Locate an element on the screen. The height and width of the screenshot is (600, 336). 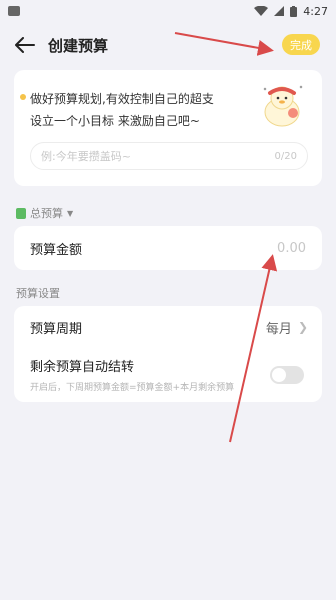
page-title: 创建预算 is located at coordinates (78, 45).